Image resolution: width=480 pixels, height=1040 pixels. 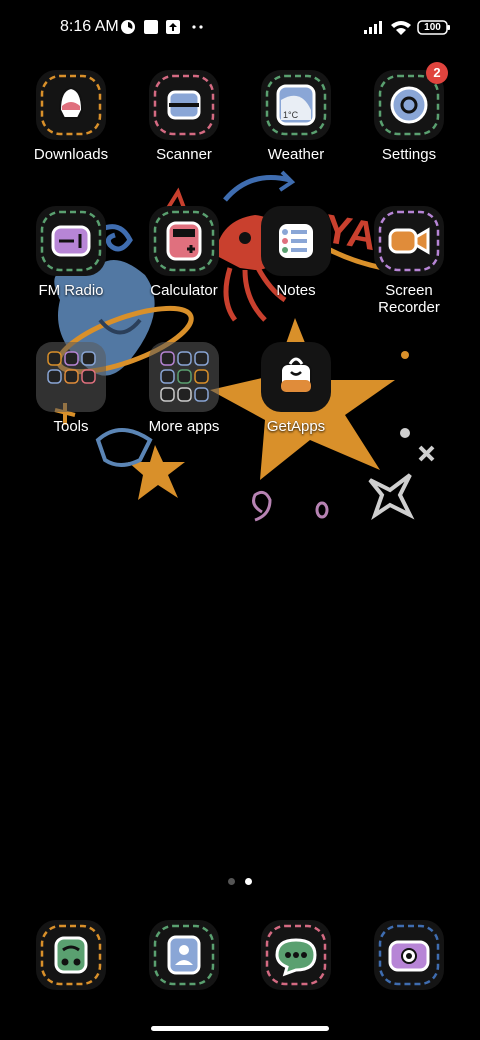 I want to click on messages-icon, so click(x=296, y=955).